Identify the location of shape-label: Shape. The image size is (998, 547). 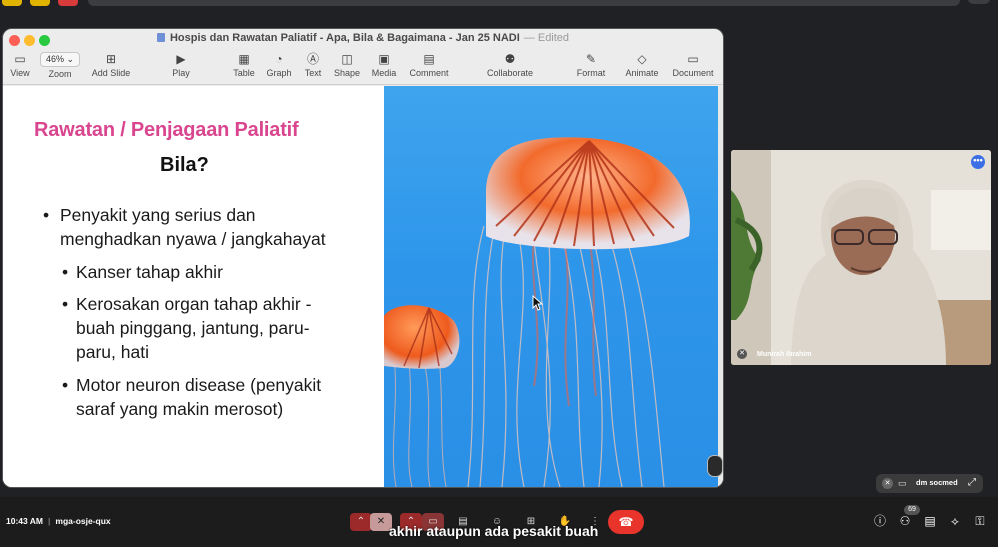
(347, 73).